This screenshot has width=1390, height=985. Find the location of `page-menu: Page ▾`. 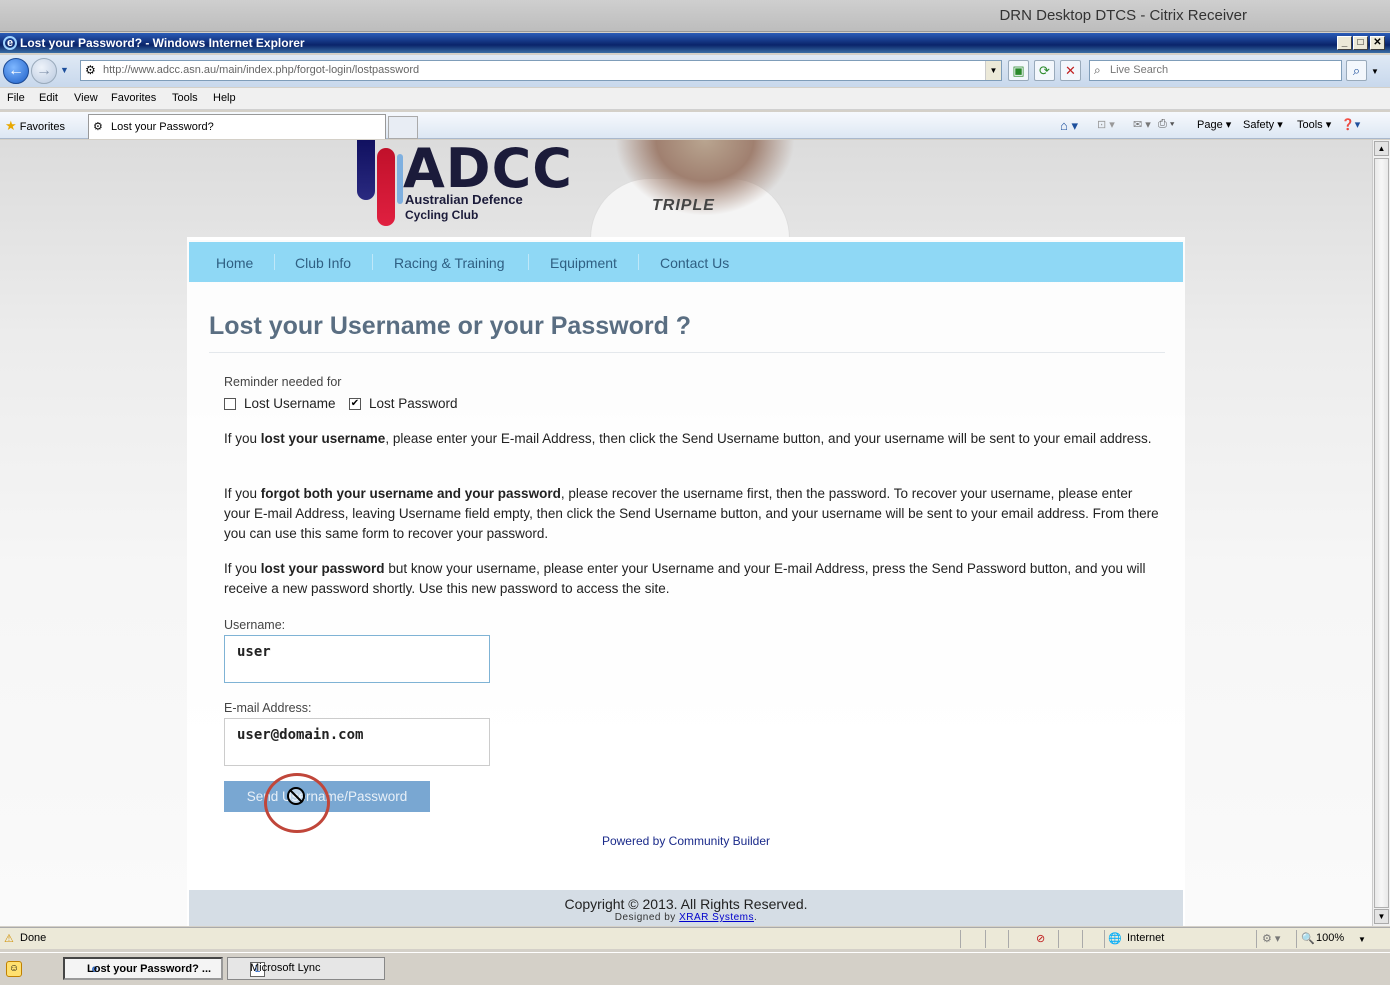

page-menu: Page ▾ is located at coordinates (1214, 124).